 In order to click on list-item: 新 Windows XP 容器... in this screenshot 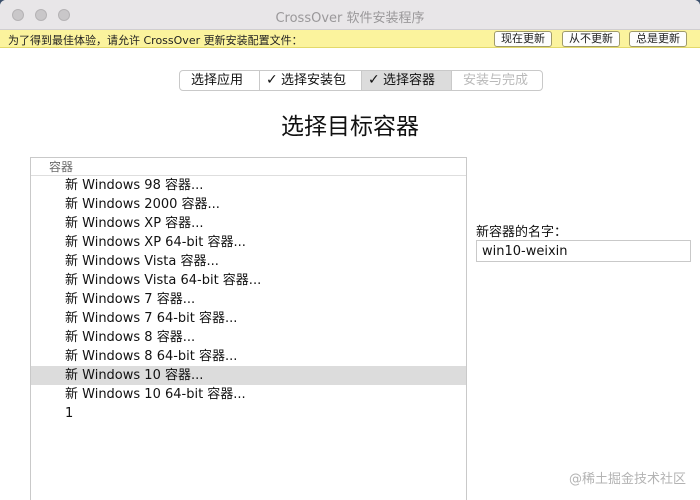, I will do `click(248, 223)`.